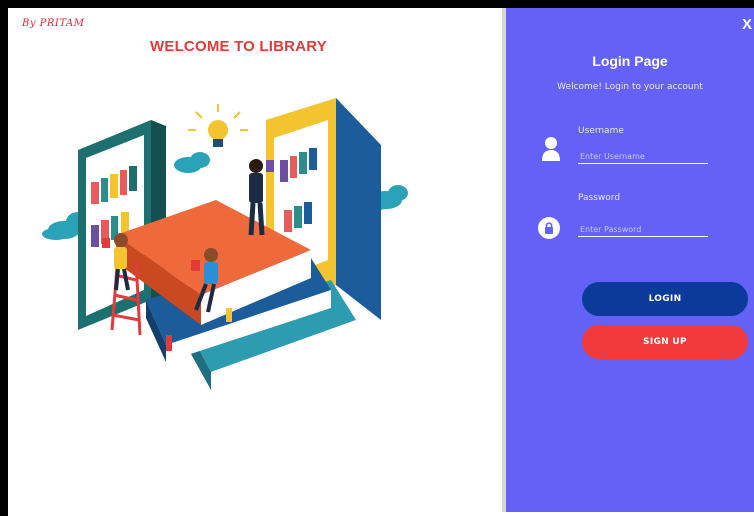 This screenshot has width=754, height=516. What do you see at coordinates (599, 198) in the screenshot?
I see `password-label: Password` at bounding box center [599, 198].